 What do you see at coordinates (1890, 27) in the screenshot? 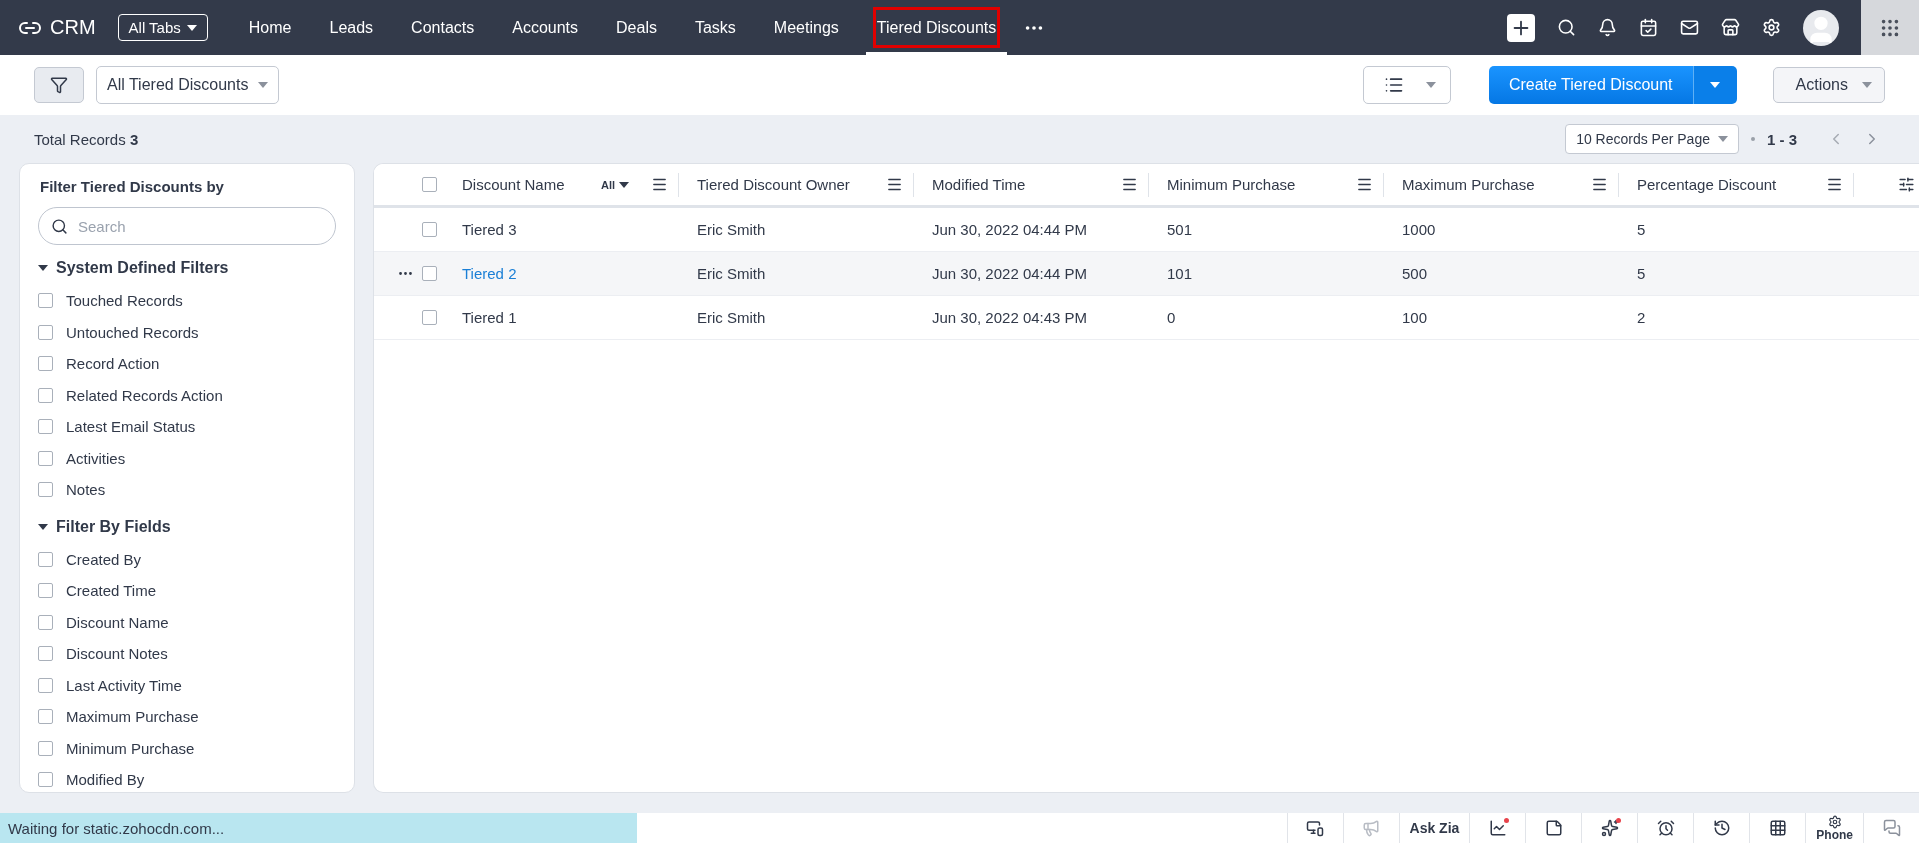
I see `apps-button` at bounding box center [1890, 27].